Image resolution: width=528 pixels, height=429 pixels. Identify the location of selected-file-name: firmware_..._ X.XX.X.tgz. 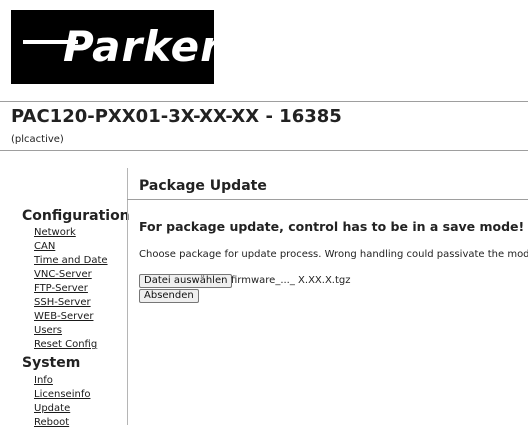
(291, 280).